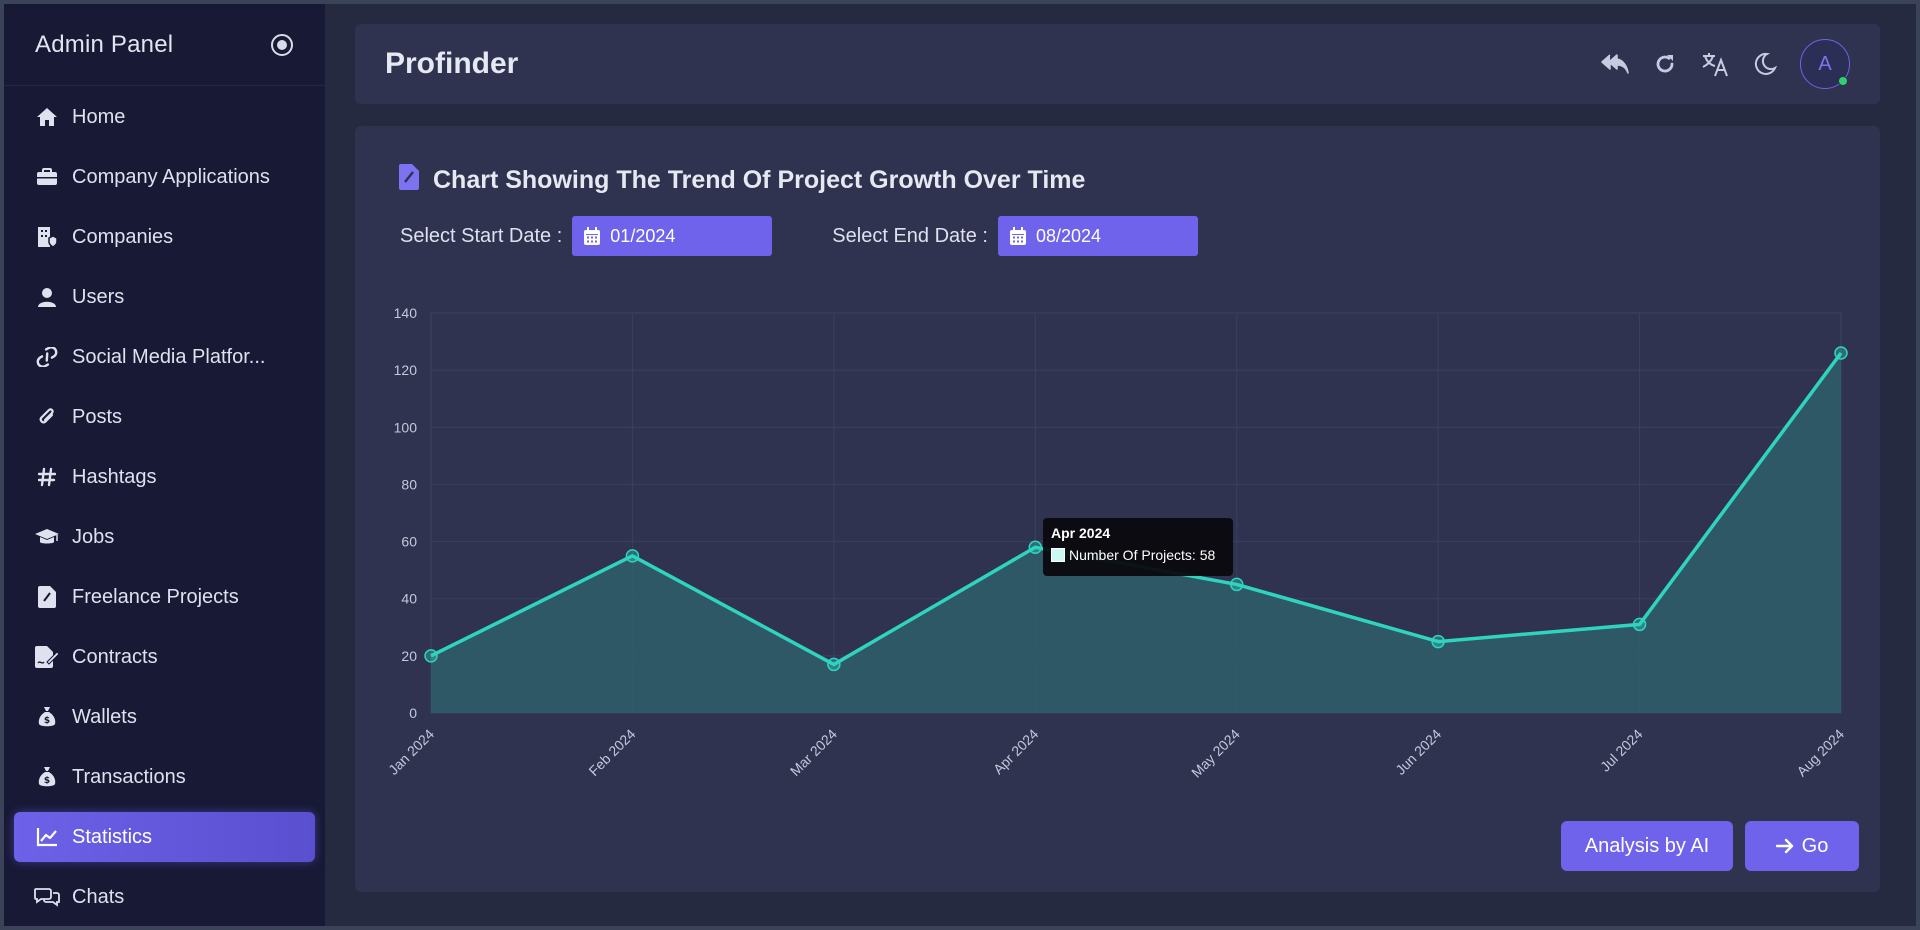  Describe the element at coordinates (93, 536) in the screenshot. I see `sidebar-item-label: Jobs` at that location.